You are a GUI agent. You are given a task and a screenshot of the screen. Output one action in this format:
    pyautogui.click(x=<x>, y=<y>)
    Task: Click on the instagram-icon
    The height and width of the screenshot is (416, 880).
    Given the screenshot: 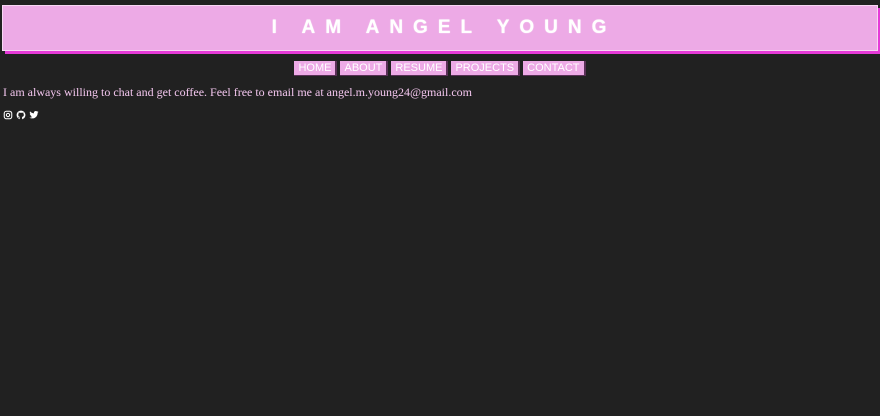 What is the action you would take?
    pyautogui.click(x=8, y=115)
    